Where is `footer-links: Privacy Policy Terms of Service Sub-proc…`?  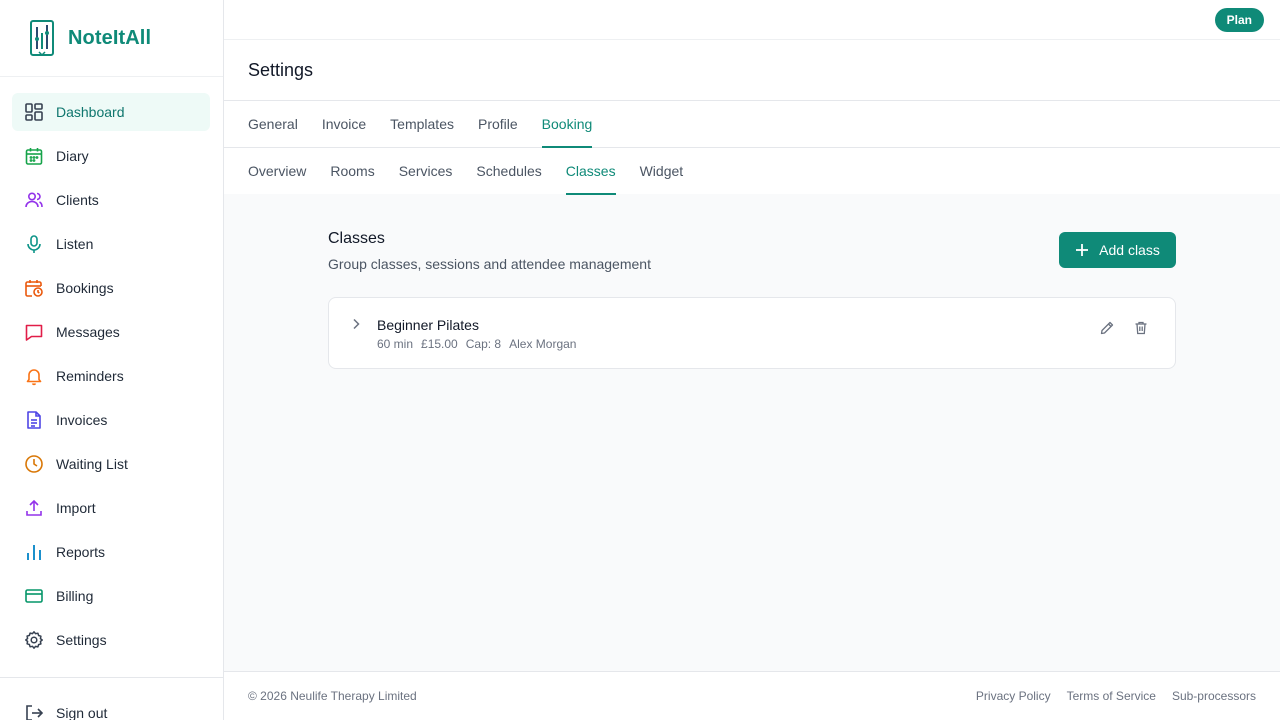 footer-links: Privacy Policy Terms of Service Sub-proc… is located at coordinates (1108, 696).